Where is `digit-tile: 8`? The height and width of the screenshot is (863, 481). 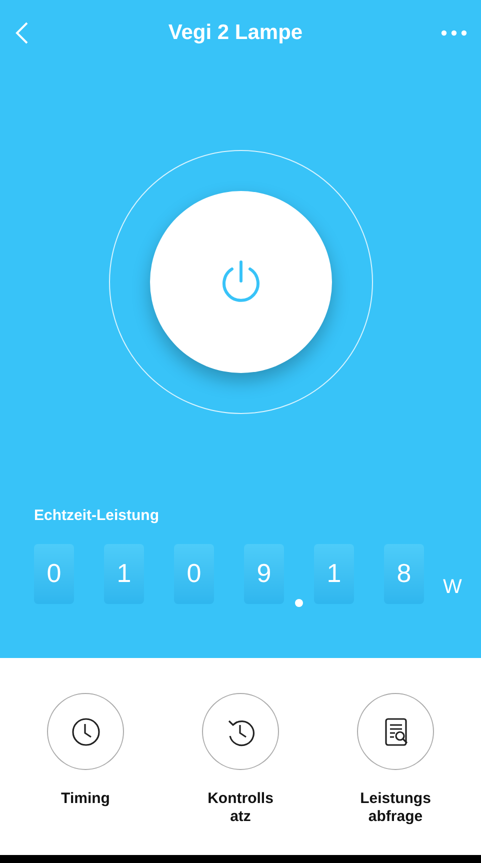 digit-tile: 8 is located at coordinates (404, 574).